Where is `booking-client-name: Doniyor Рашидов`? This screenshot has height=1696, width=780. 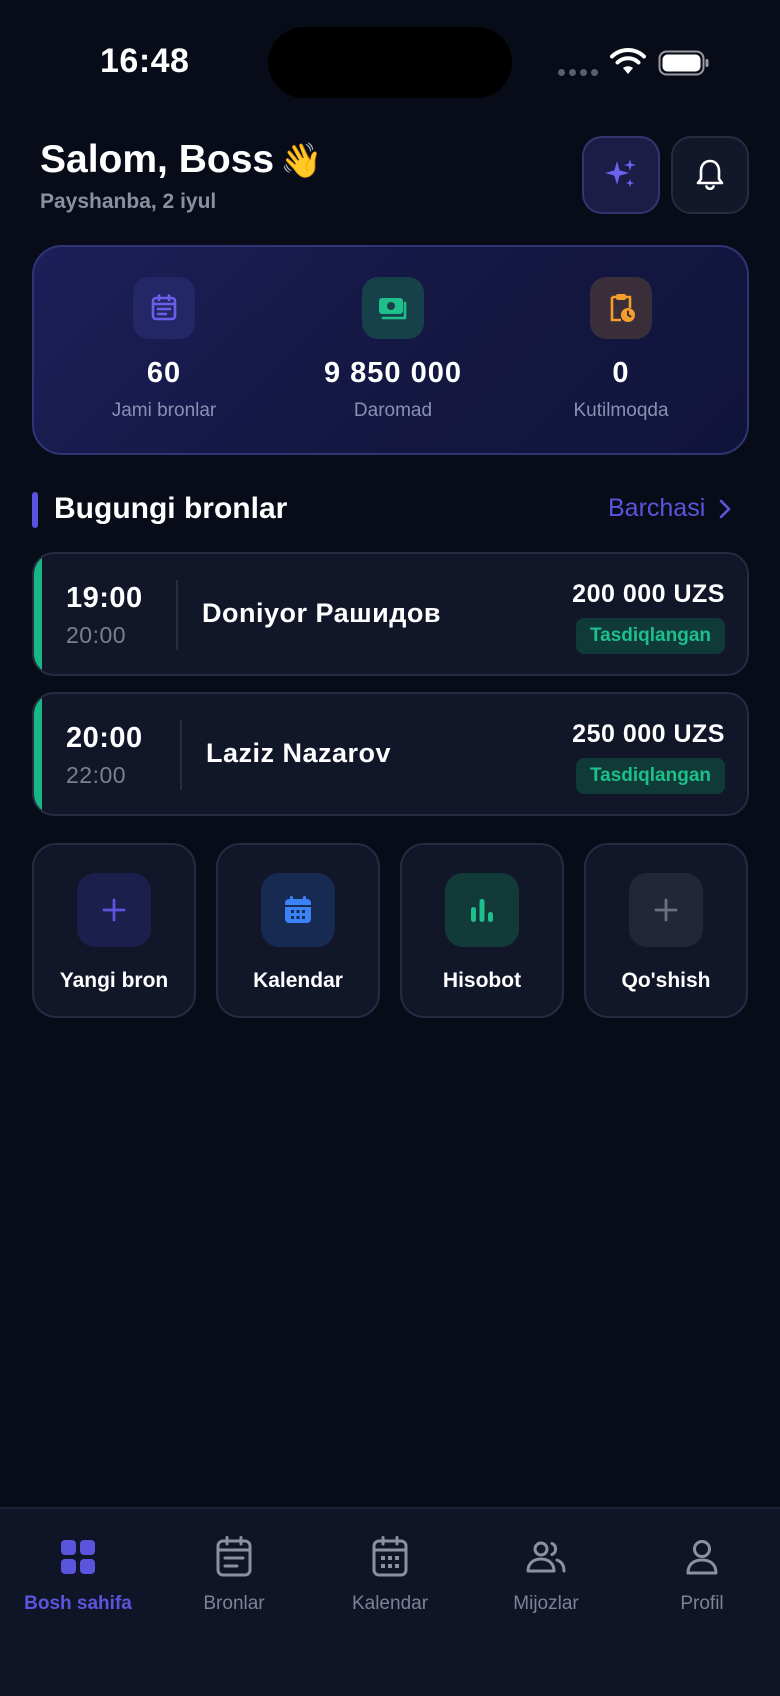
booking-client-name: Doniyor Рашидов is located at coordinates (322, 613).